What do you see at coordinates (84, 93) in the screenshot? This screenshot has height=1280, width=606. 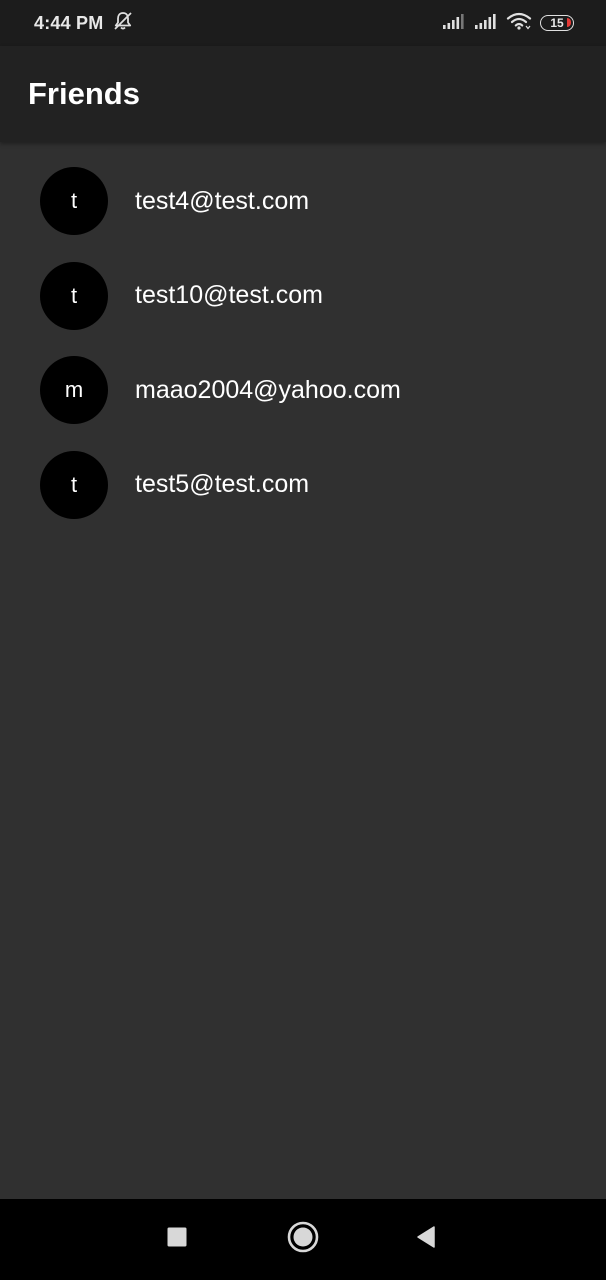 I see `page-title: Friends` at bounding box center [84, 93].